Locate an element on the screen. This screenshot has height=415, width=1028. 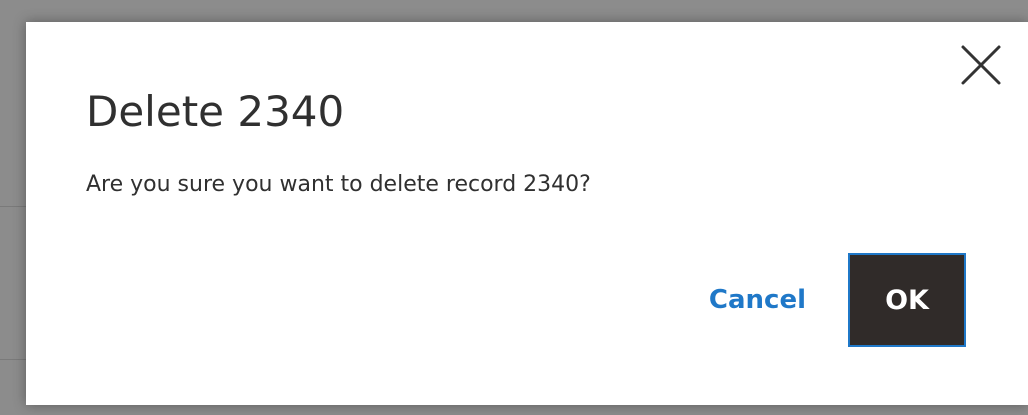
dialog-actions: Cancel OK is located at coordinates (826, 300).